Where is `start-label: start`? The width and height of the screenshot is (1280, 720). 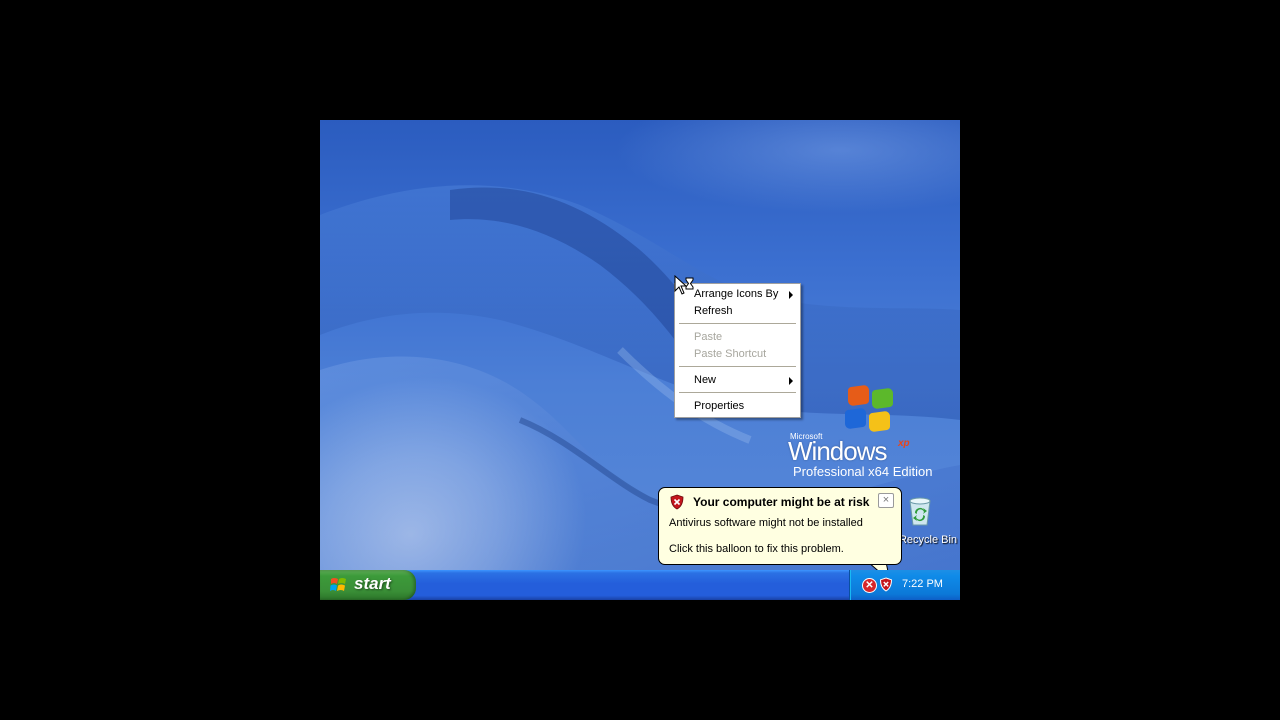 start-label: start is located at coordinates (372, 583).